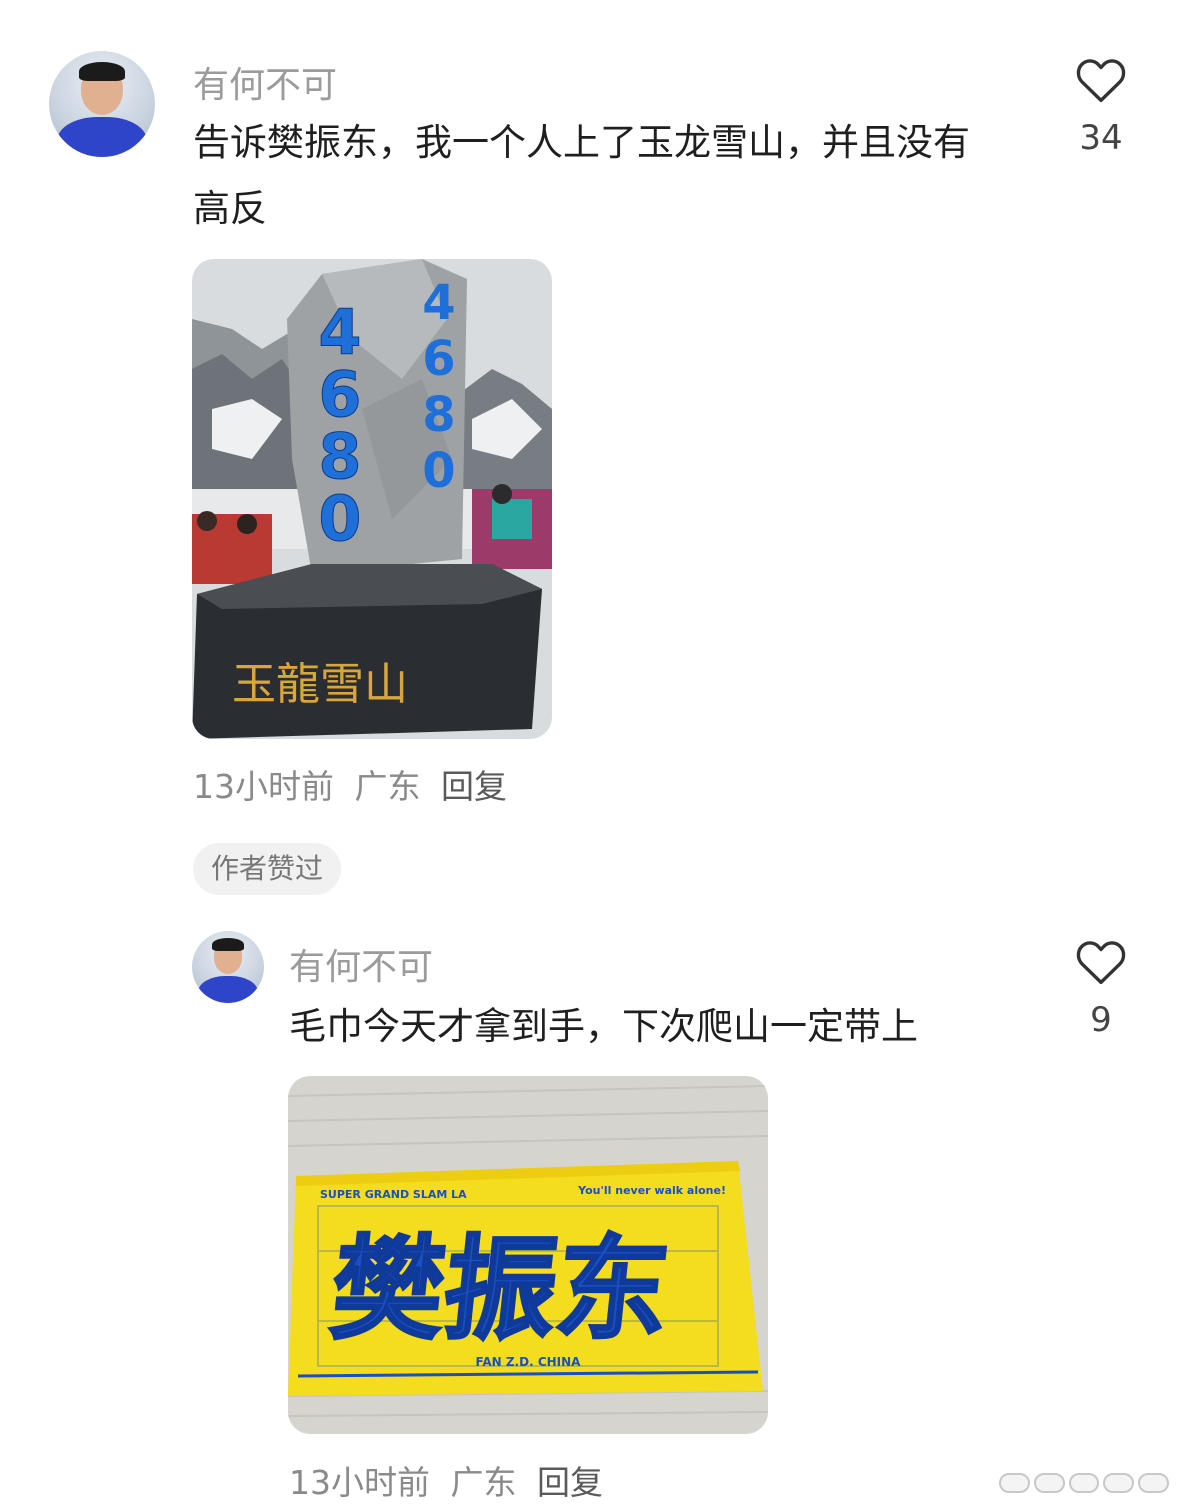 The width and height of the screenshot is (1179, 1504). What do you see at coordinates (265, 82) in the screenshot?
I see `comment-username: 有何不可` at bounding box center [265, 82].